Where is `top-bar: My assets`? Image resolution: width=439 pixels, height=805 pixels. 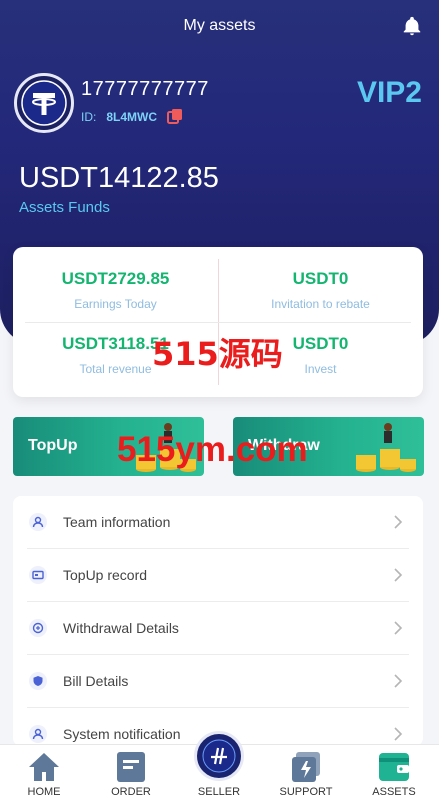
top-bar: My assets is located at coordinates (219, 26).